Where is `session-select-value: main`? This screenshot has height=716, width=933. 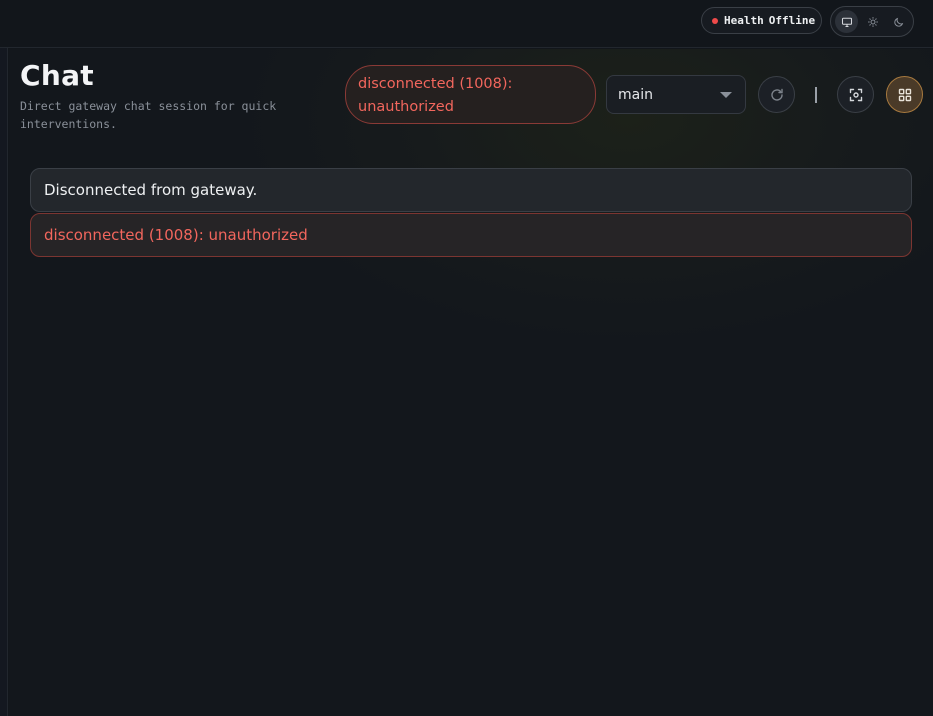 session-select-value: main is located at coordinates (635, 94).